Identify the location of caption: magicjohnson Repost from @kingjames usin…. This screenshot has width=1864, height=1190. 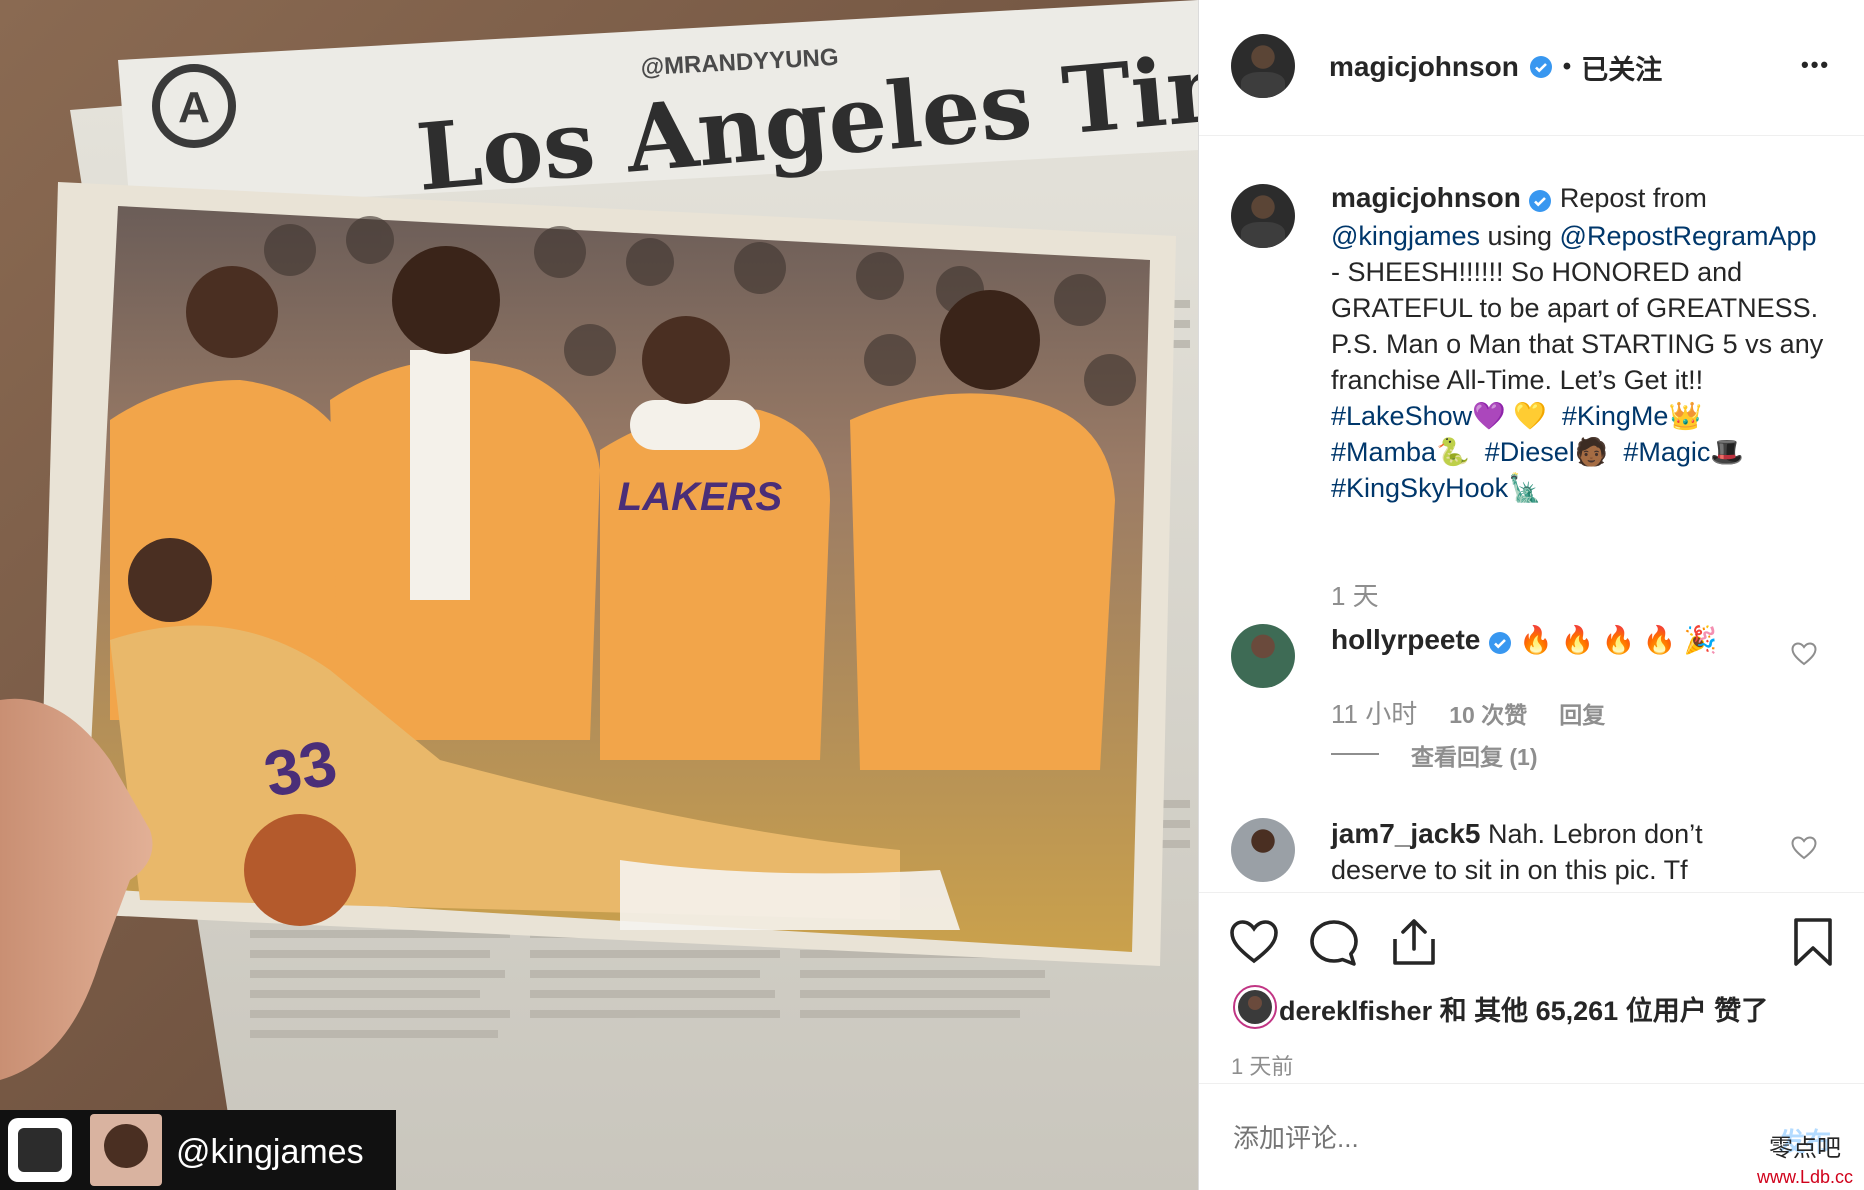
(1581, 343).